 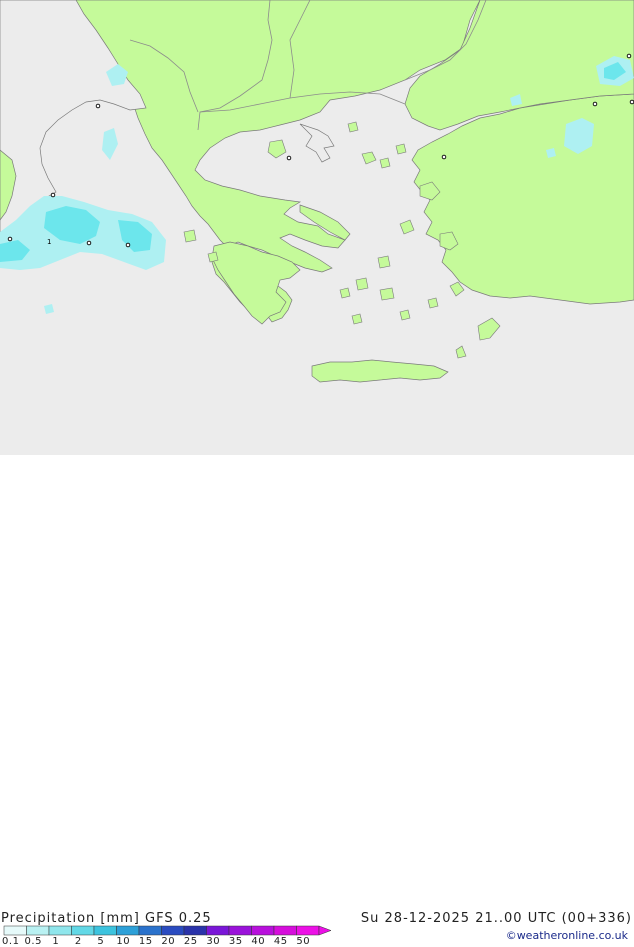 What do you see at coordinates (145, 941) in the screenshot?
I see `legend-tick-label: 15` at bounding box center [145, 941].